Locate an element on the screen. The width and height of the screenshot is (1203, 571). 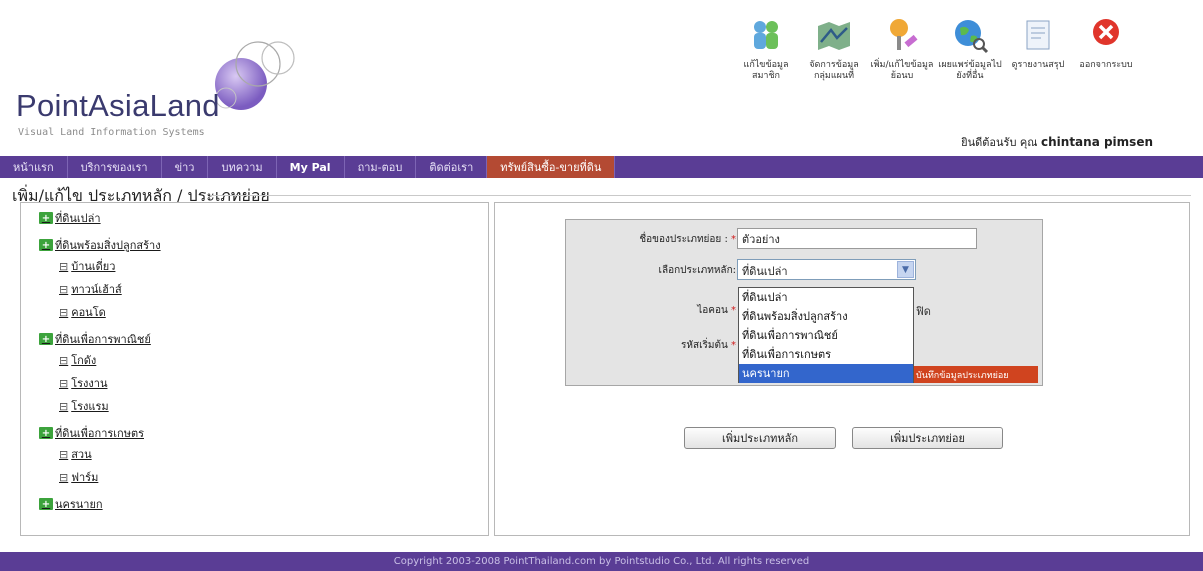
nav-articles: บทความ is located at coordinates (242, 167).